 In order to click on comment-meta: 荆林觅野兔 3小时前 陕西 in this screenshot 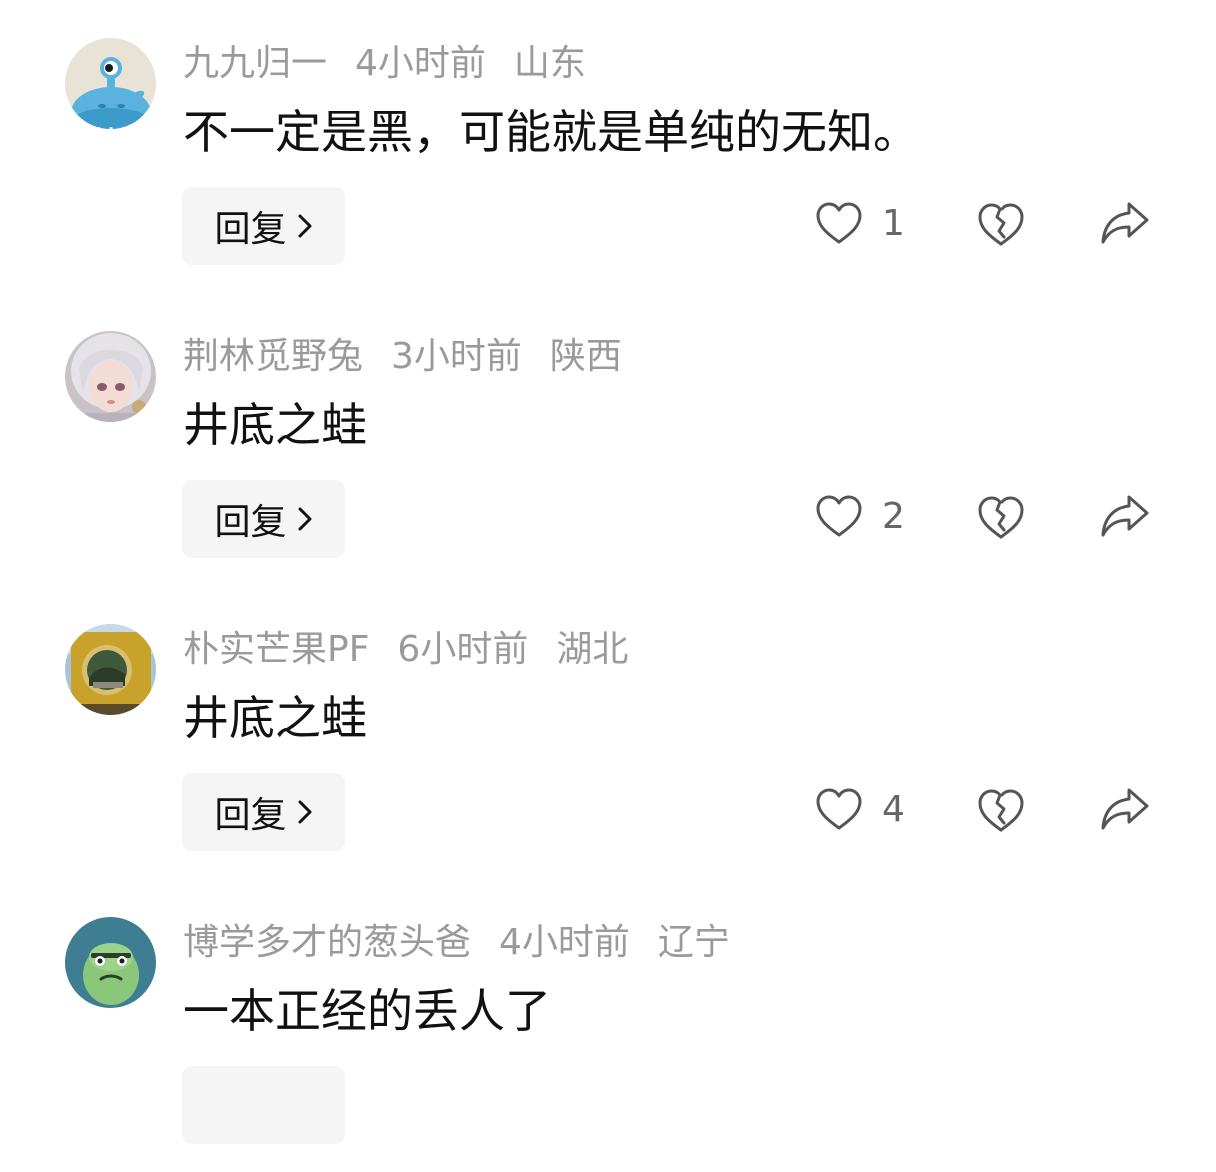, I will do `click(416, 357)`.